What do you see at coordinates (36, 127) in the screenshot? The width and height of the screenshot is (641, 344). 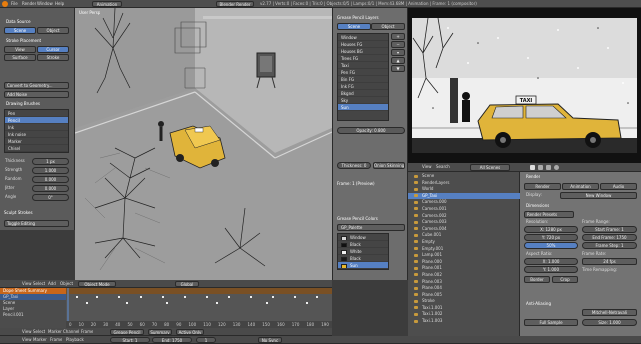 I see `brush-item: Ink` at bounding box center [36, 127].